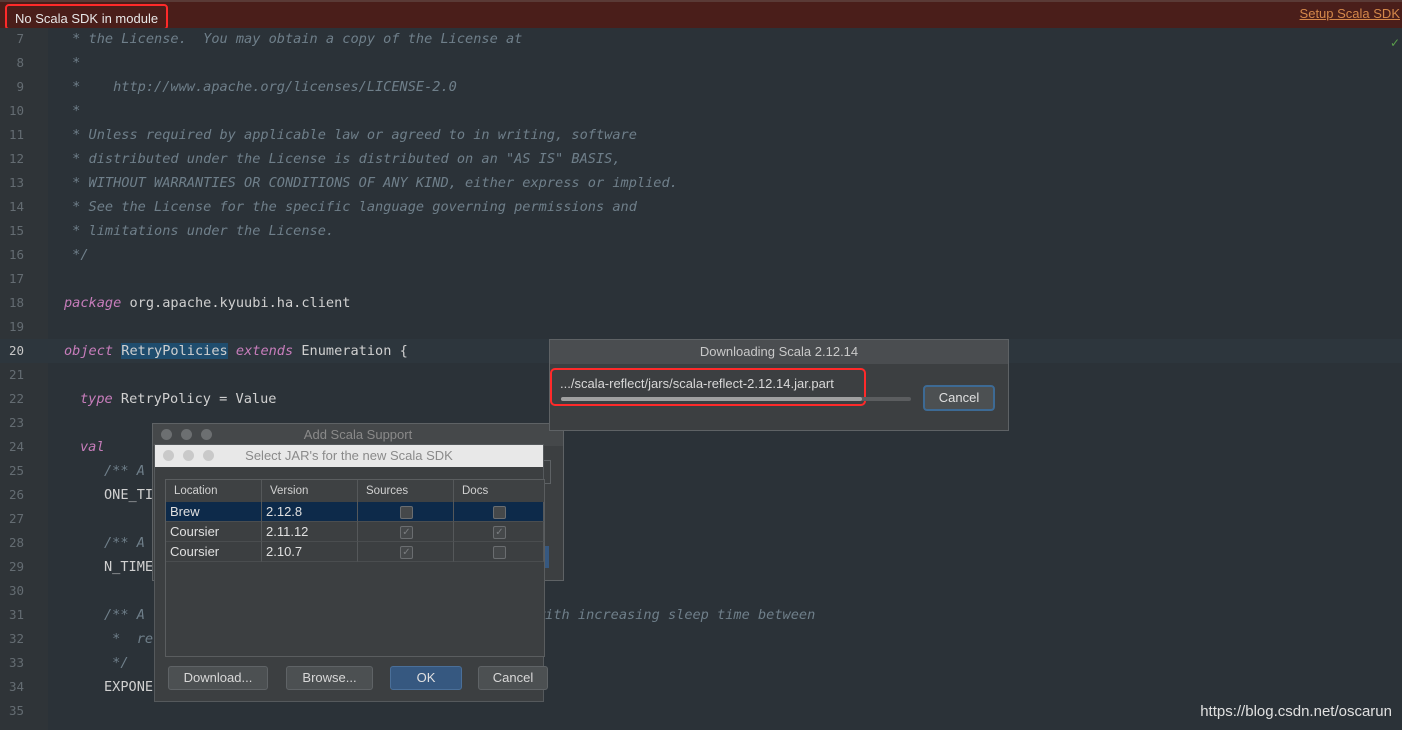 This screenshot has height=730, width=1402. I want to click on line-number: 10, so click(16, 110).